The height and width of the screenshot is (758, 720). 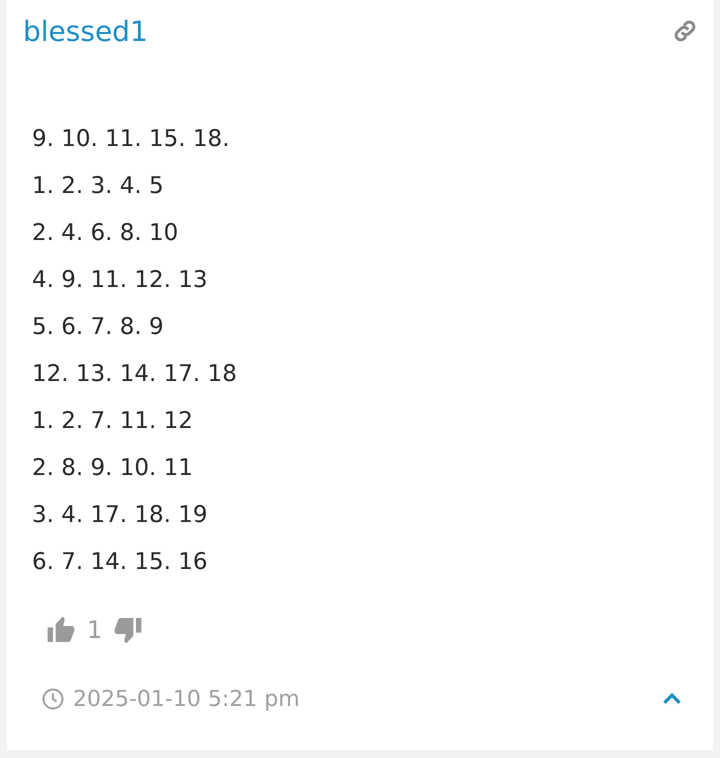 I want to click on comment-line: 2. 8. 9. 10. 11, so click(x=113, y=468).